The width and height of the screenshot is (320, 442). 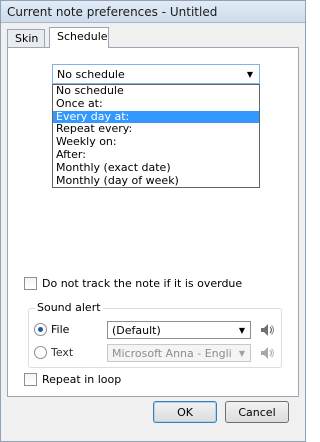 What do you see at coordinates (79, 37) in the screenshot?
I see `tab-schedule: Schedule` at bounding box center [79, 37].